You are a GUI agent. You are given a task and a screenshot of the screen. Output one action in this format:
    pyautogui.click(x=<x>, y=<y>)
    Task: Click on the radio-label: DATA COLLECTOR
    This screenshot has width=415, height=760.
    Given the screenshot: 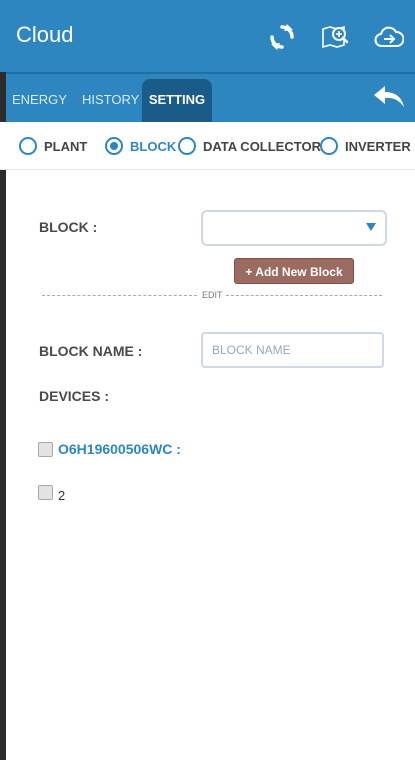 What is the action you would take?
    pyautogui.click(x=262, y=146)
    